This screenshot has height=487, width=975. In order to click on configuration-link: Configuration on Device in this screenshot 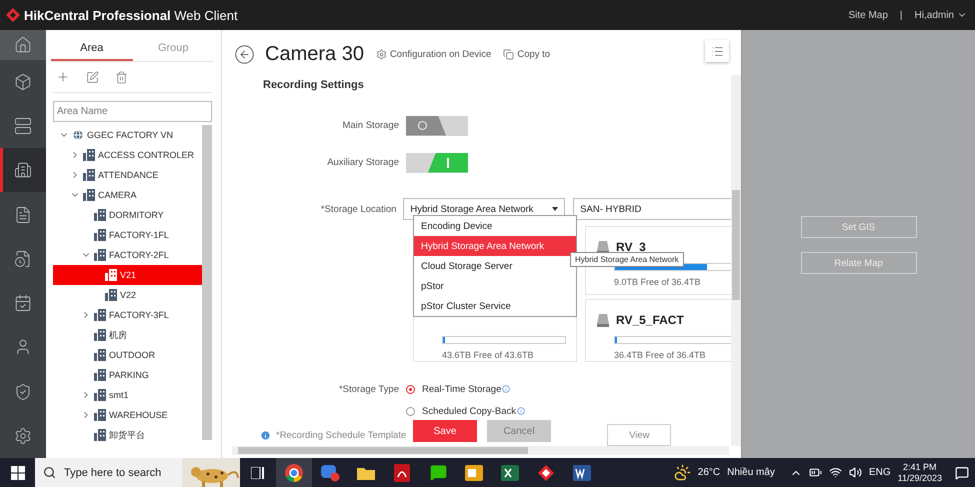, I will do `click(434, 54)`.